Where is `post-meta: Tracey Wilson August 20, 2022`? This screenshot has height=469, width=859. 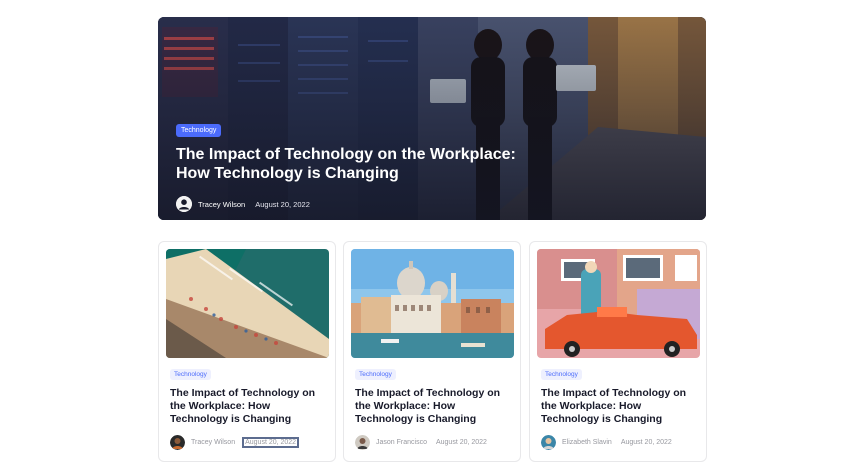 post-meta: Tracey Wilson August 20, 2022 is located at coordinates (235, 442).